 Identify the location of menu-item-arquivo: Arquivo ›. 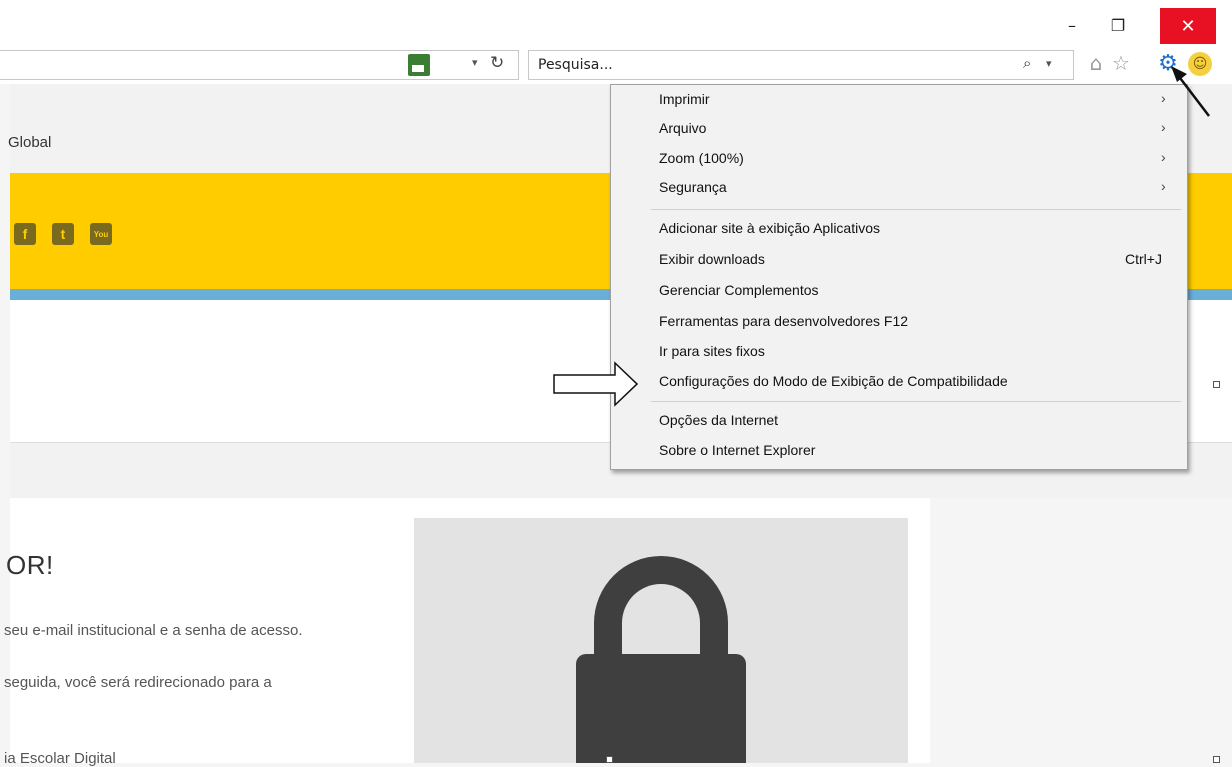
(899, 129).